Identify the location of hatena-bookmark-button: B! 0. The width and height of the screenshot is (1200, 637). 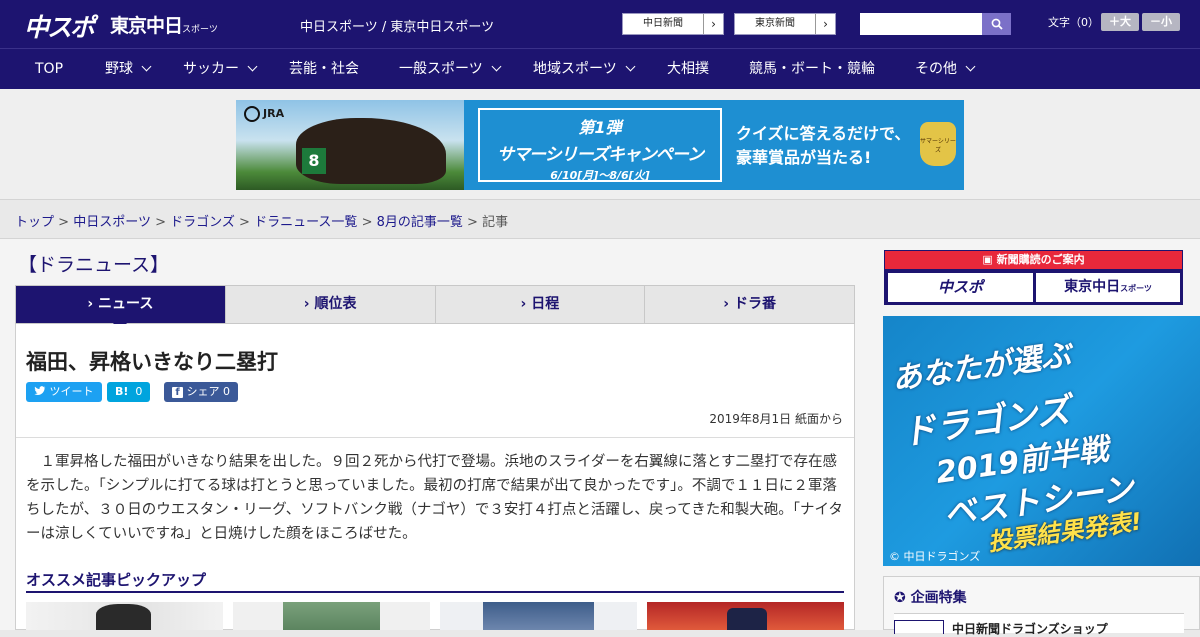
(129, 392).